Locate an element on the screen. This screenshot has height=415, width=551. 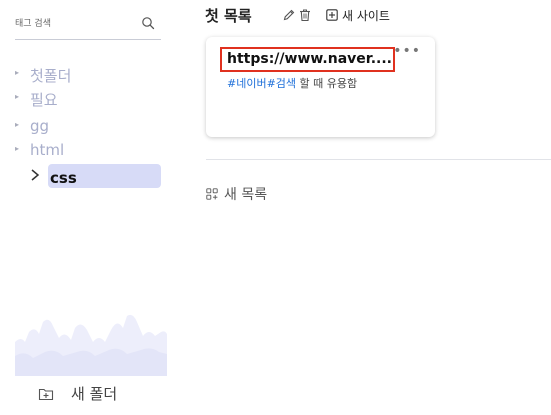
folder-item: ▸ html is located at coordinates (86, 151).